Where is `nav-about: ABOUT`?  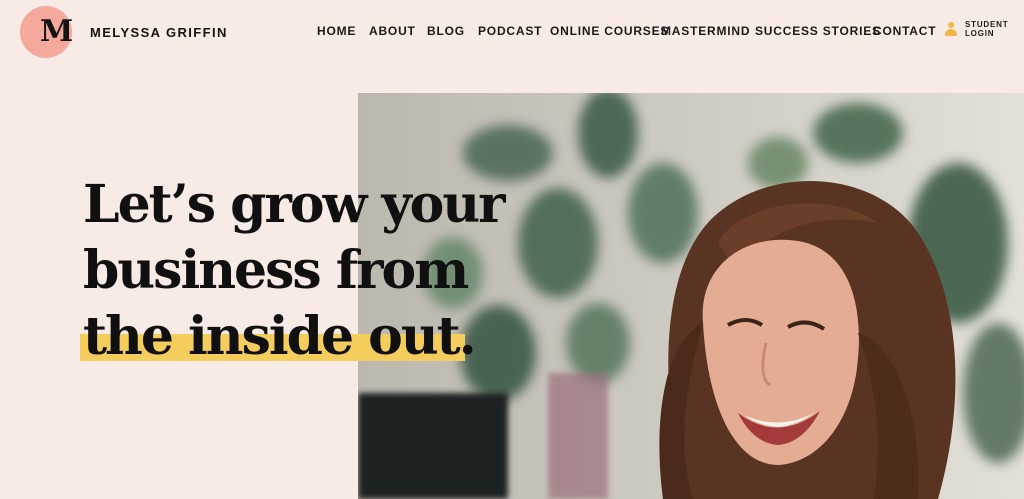 nav-about: ABOUT is located at coordinates (392, 31).